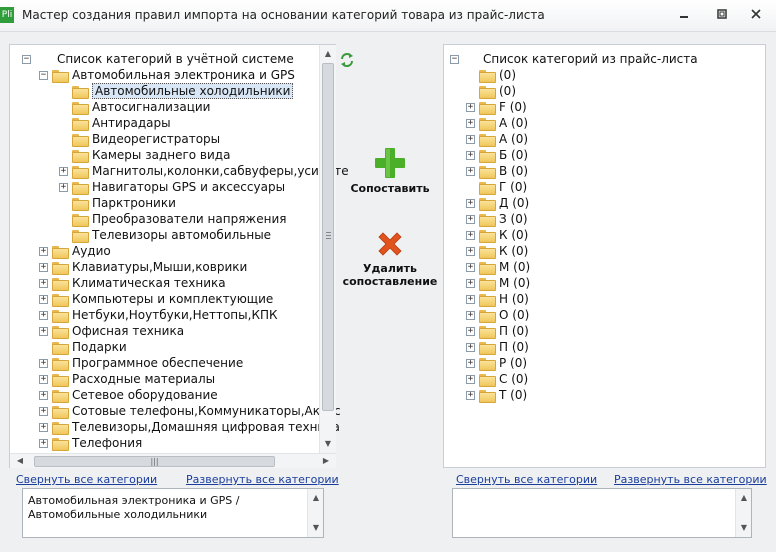 The image size is (776, 552). I want to click on tree-item: − Автомобильная электроника и GPS, so click(167, 75).